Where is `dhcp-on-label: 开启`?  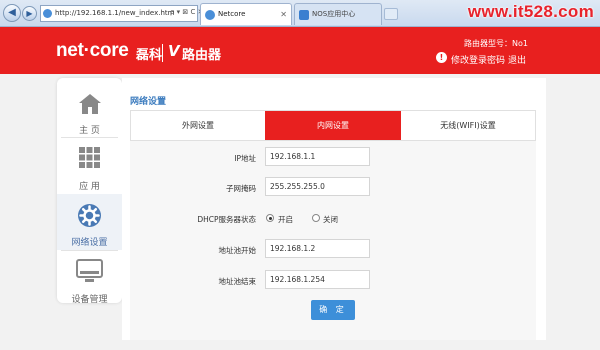
dhcp-on-label: 开启 is located at coordinates (285, 219).